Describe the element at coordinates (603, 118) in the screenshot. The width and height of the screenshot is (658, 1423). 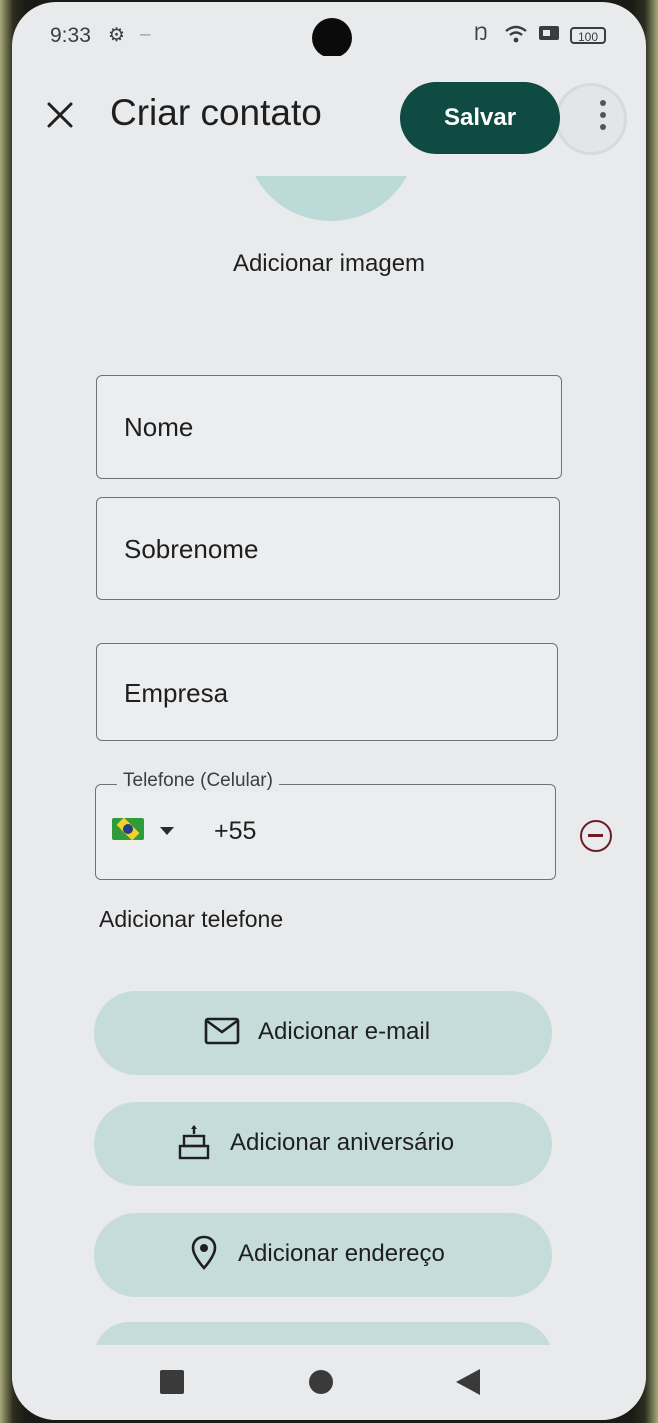
I see `more-vert-icon` at that location.